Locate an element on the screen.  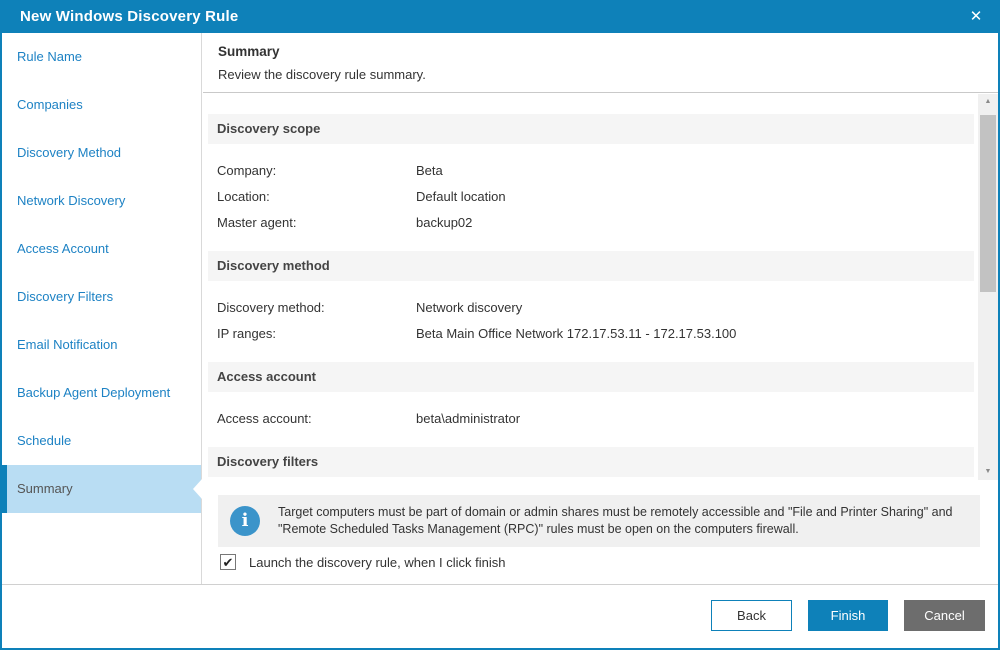
cancel-button: Cancel is located at coordinates (944, 615).